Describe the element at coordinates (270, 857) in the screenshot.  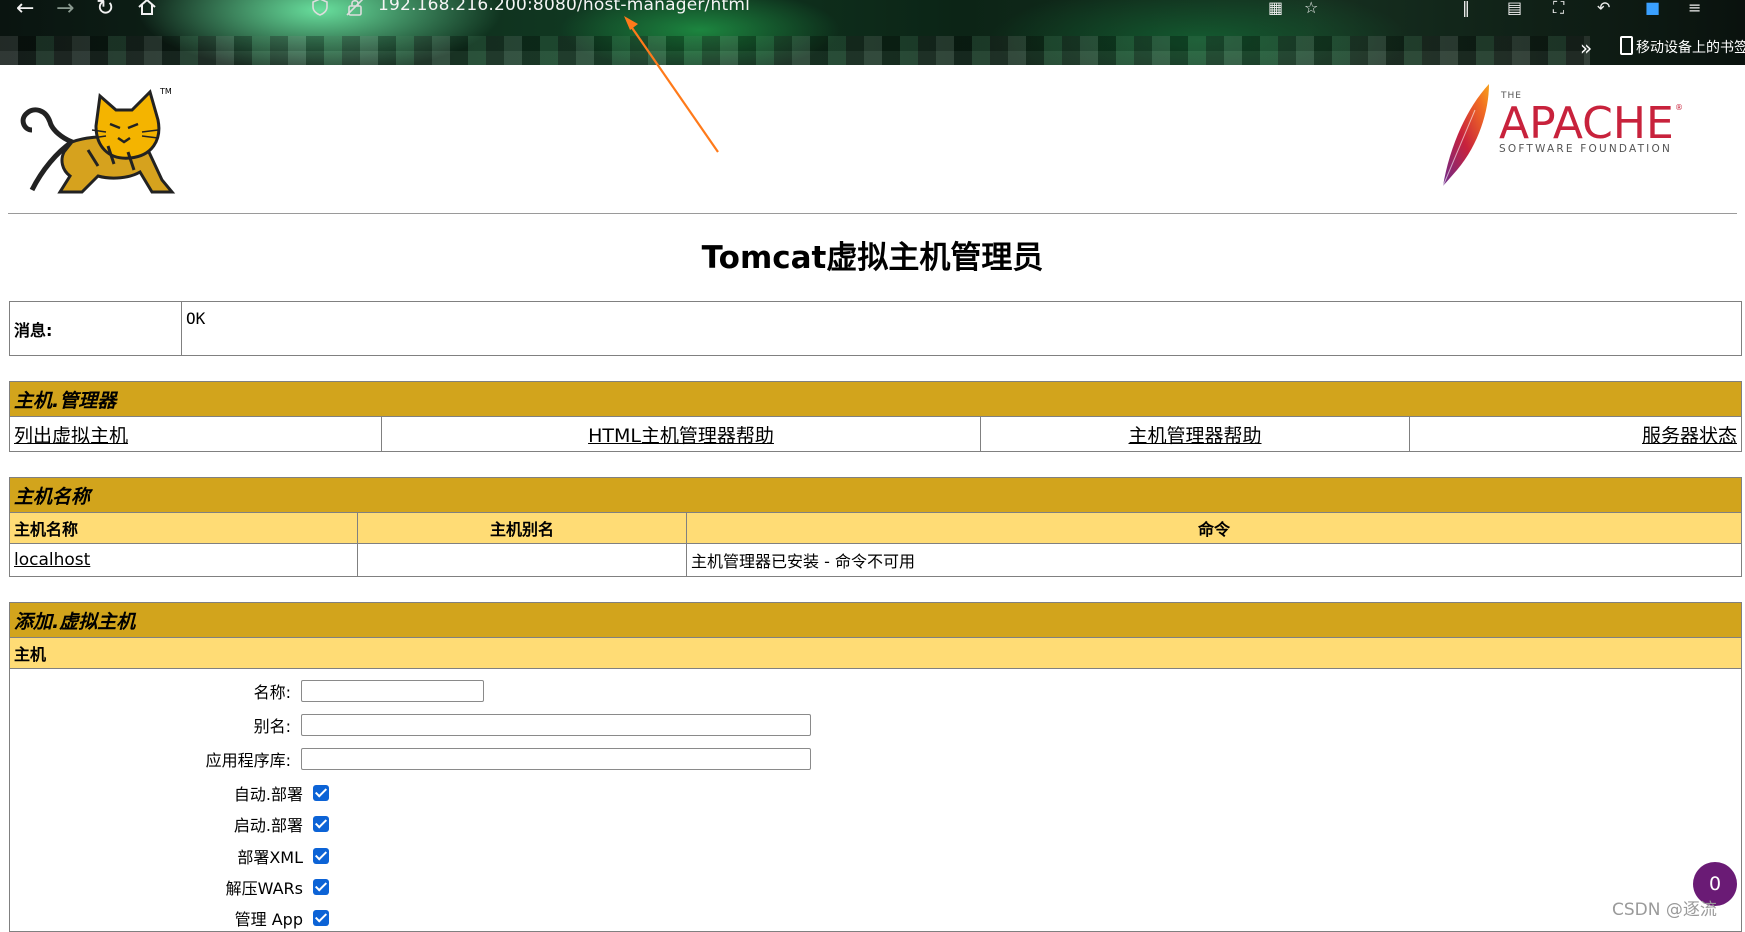
I see `deployxml-label: 部署XML` at that location.